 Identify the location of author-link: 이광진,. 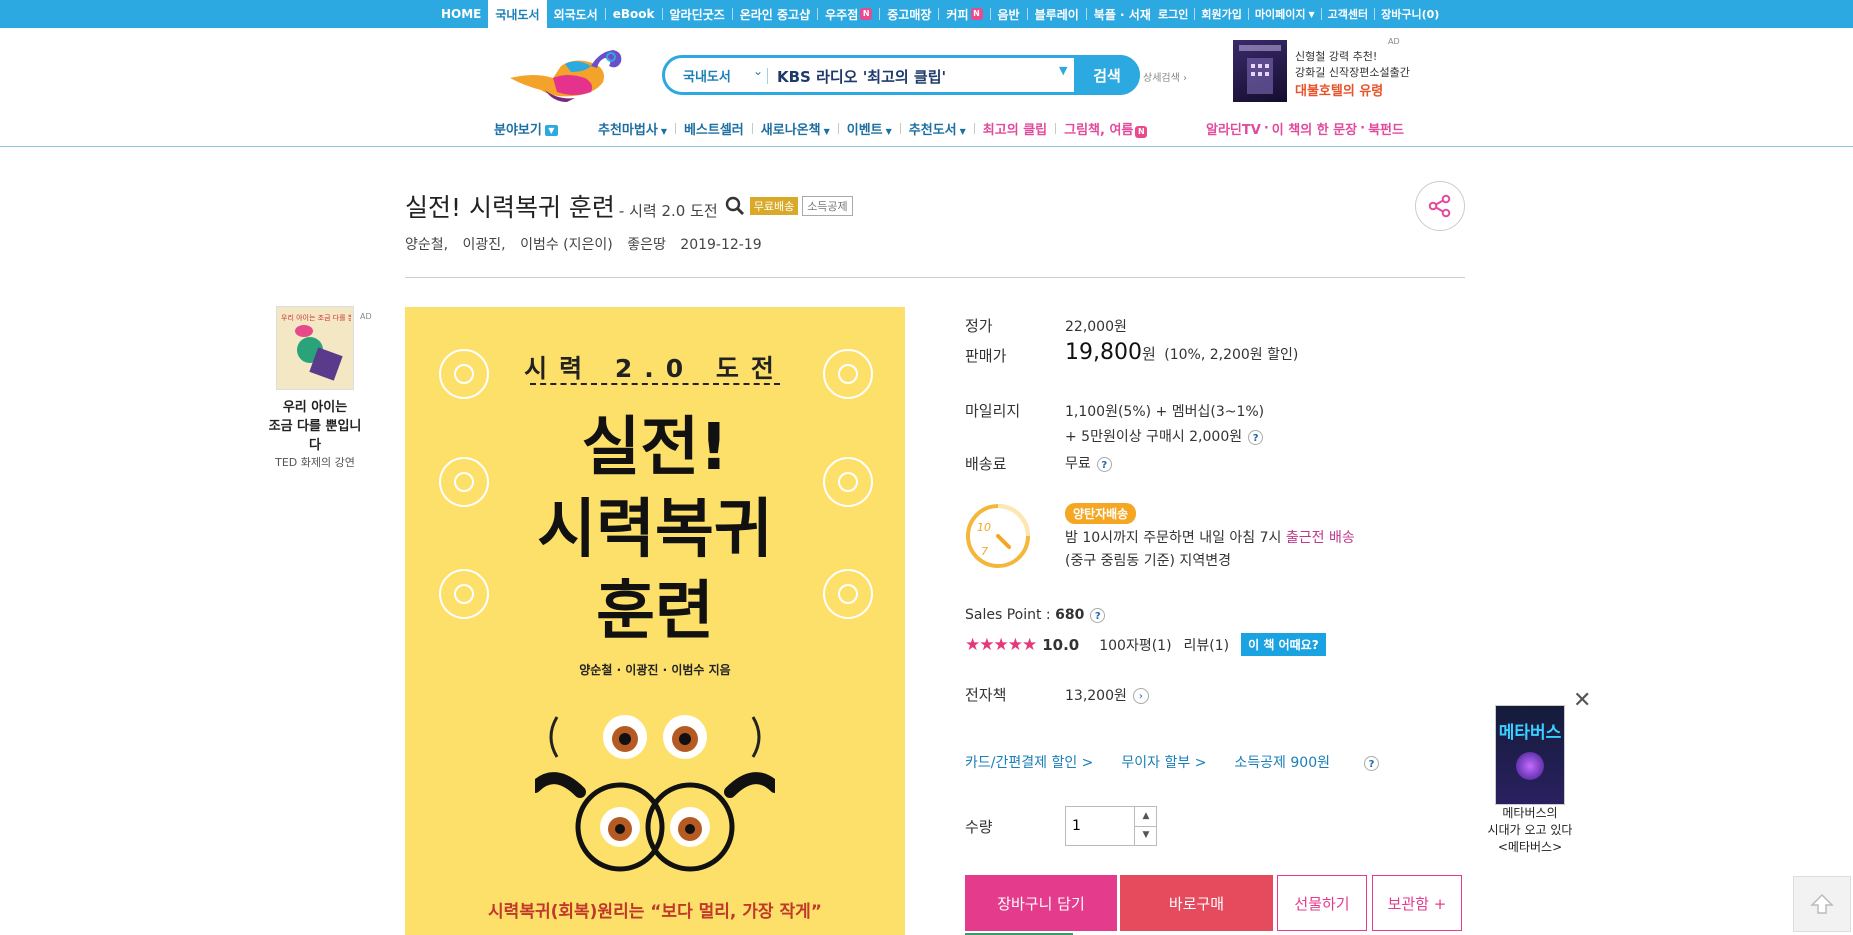
(484, 245).